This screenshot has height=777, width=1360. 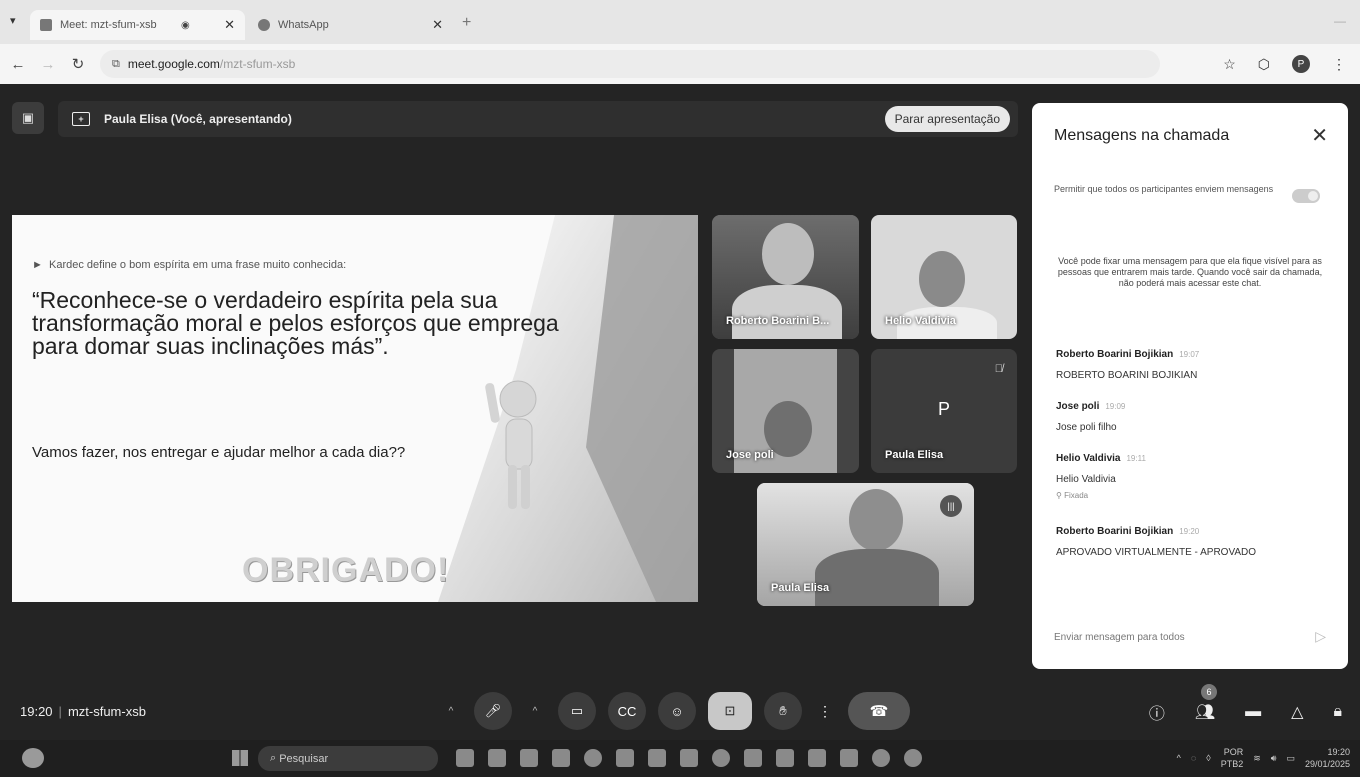 What do you see at coordinates (800, 588) in the screenshot?
I see `participant-name: Paula Elisa` at bounding box center [800, 588].